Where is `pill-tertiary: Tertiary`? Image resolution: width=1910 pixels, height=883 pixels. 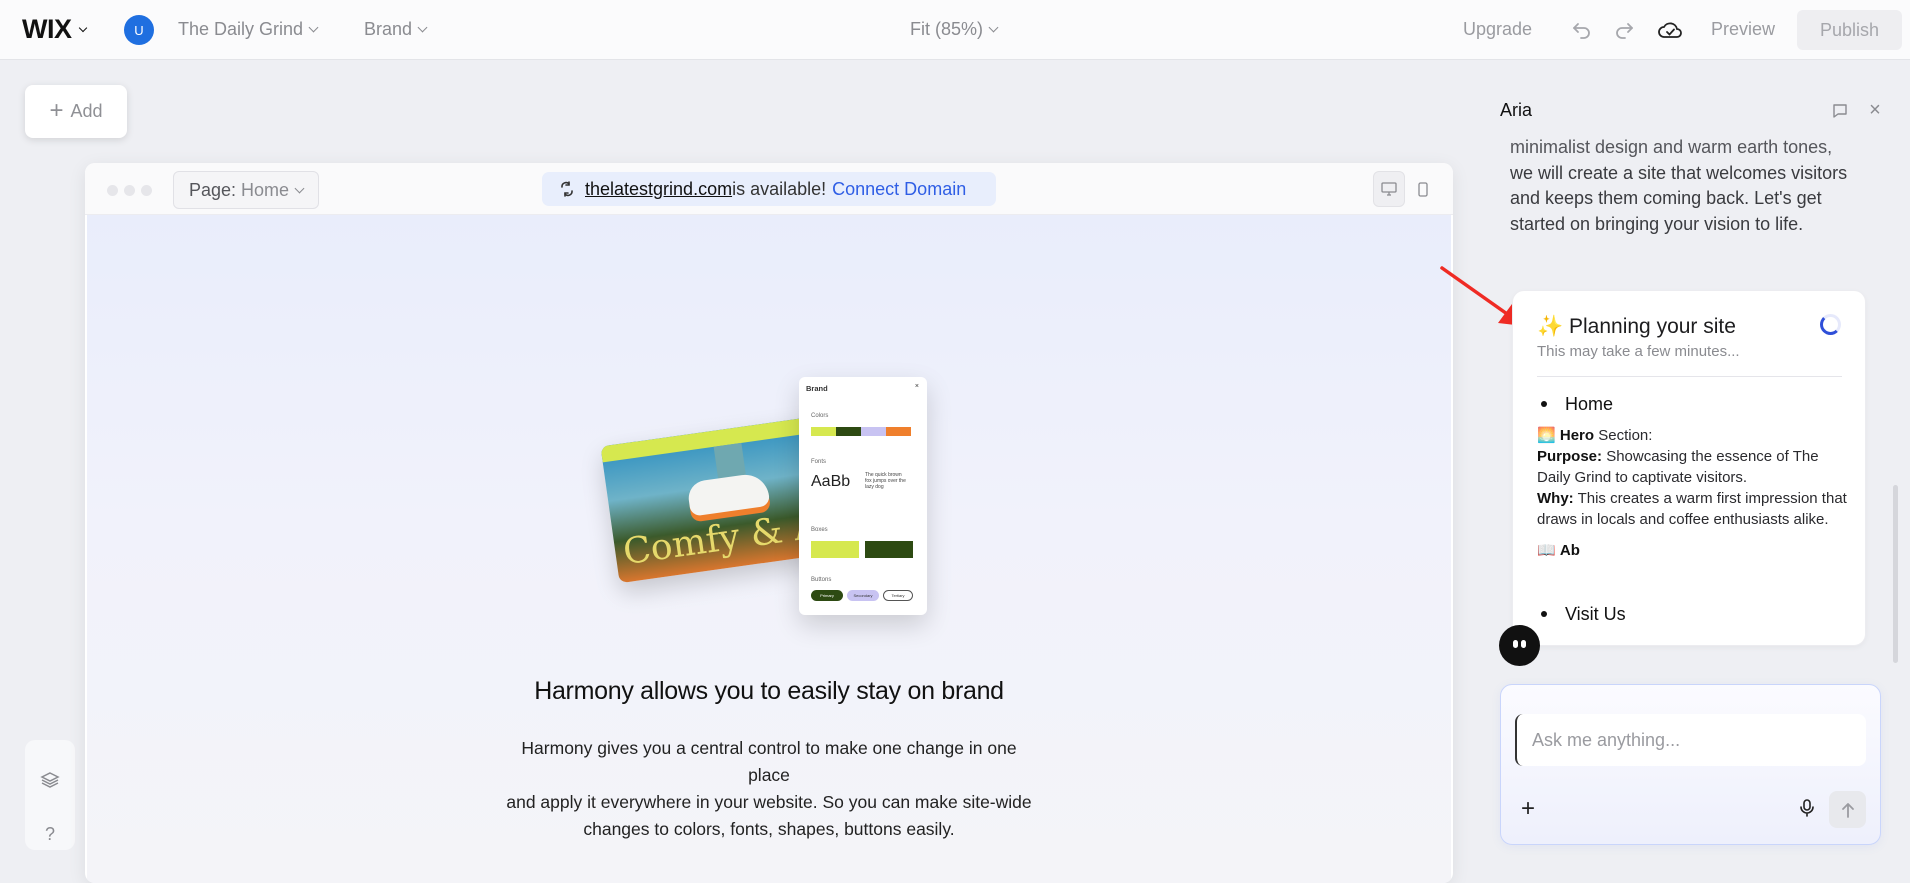 pill-tertiary: Tertiary is located at coordinates (898, 595).